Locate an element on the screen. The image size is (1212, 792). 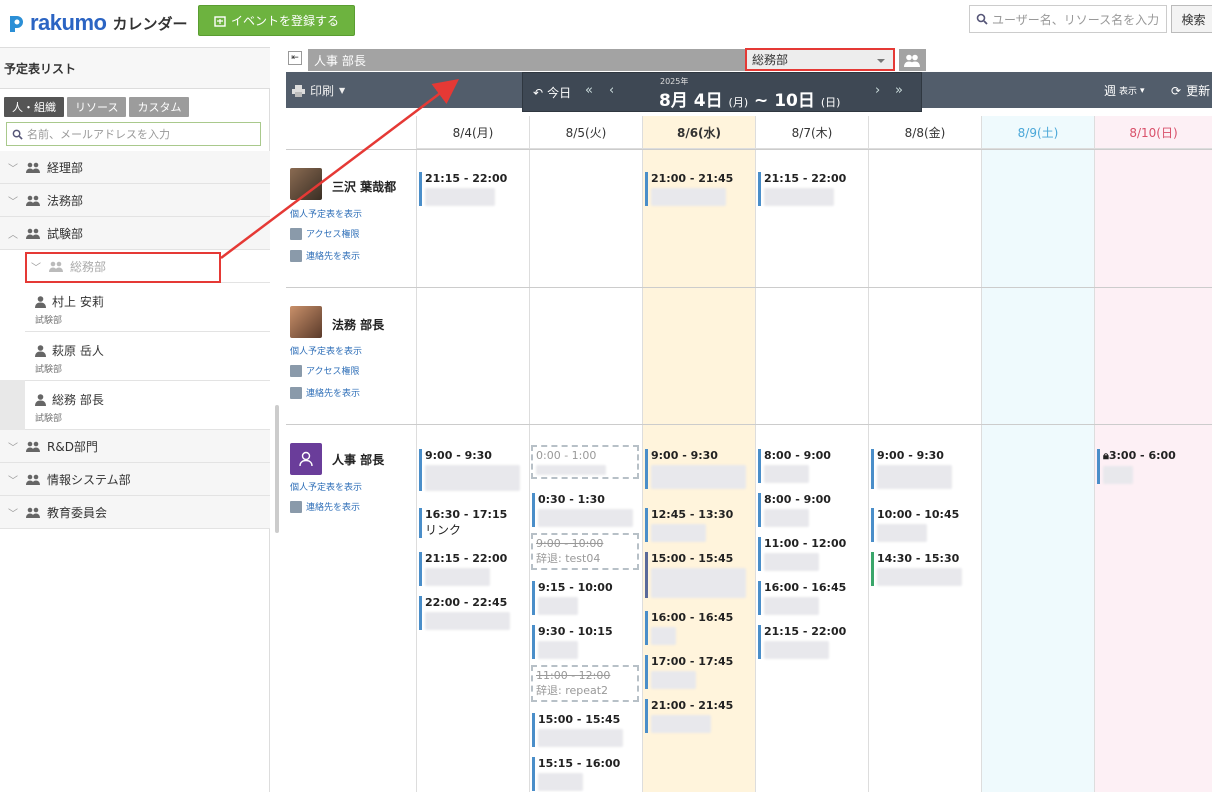
member-item: 総務 部長 試験部 is located at coordinates (147, 405).